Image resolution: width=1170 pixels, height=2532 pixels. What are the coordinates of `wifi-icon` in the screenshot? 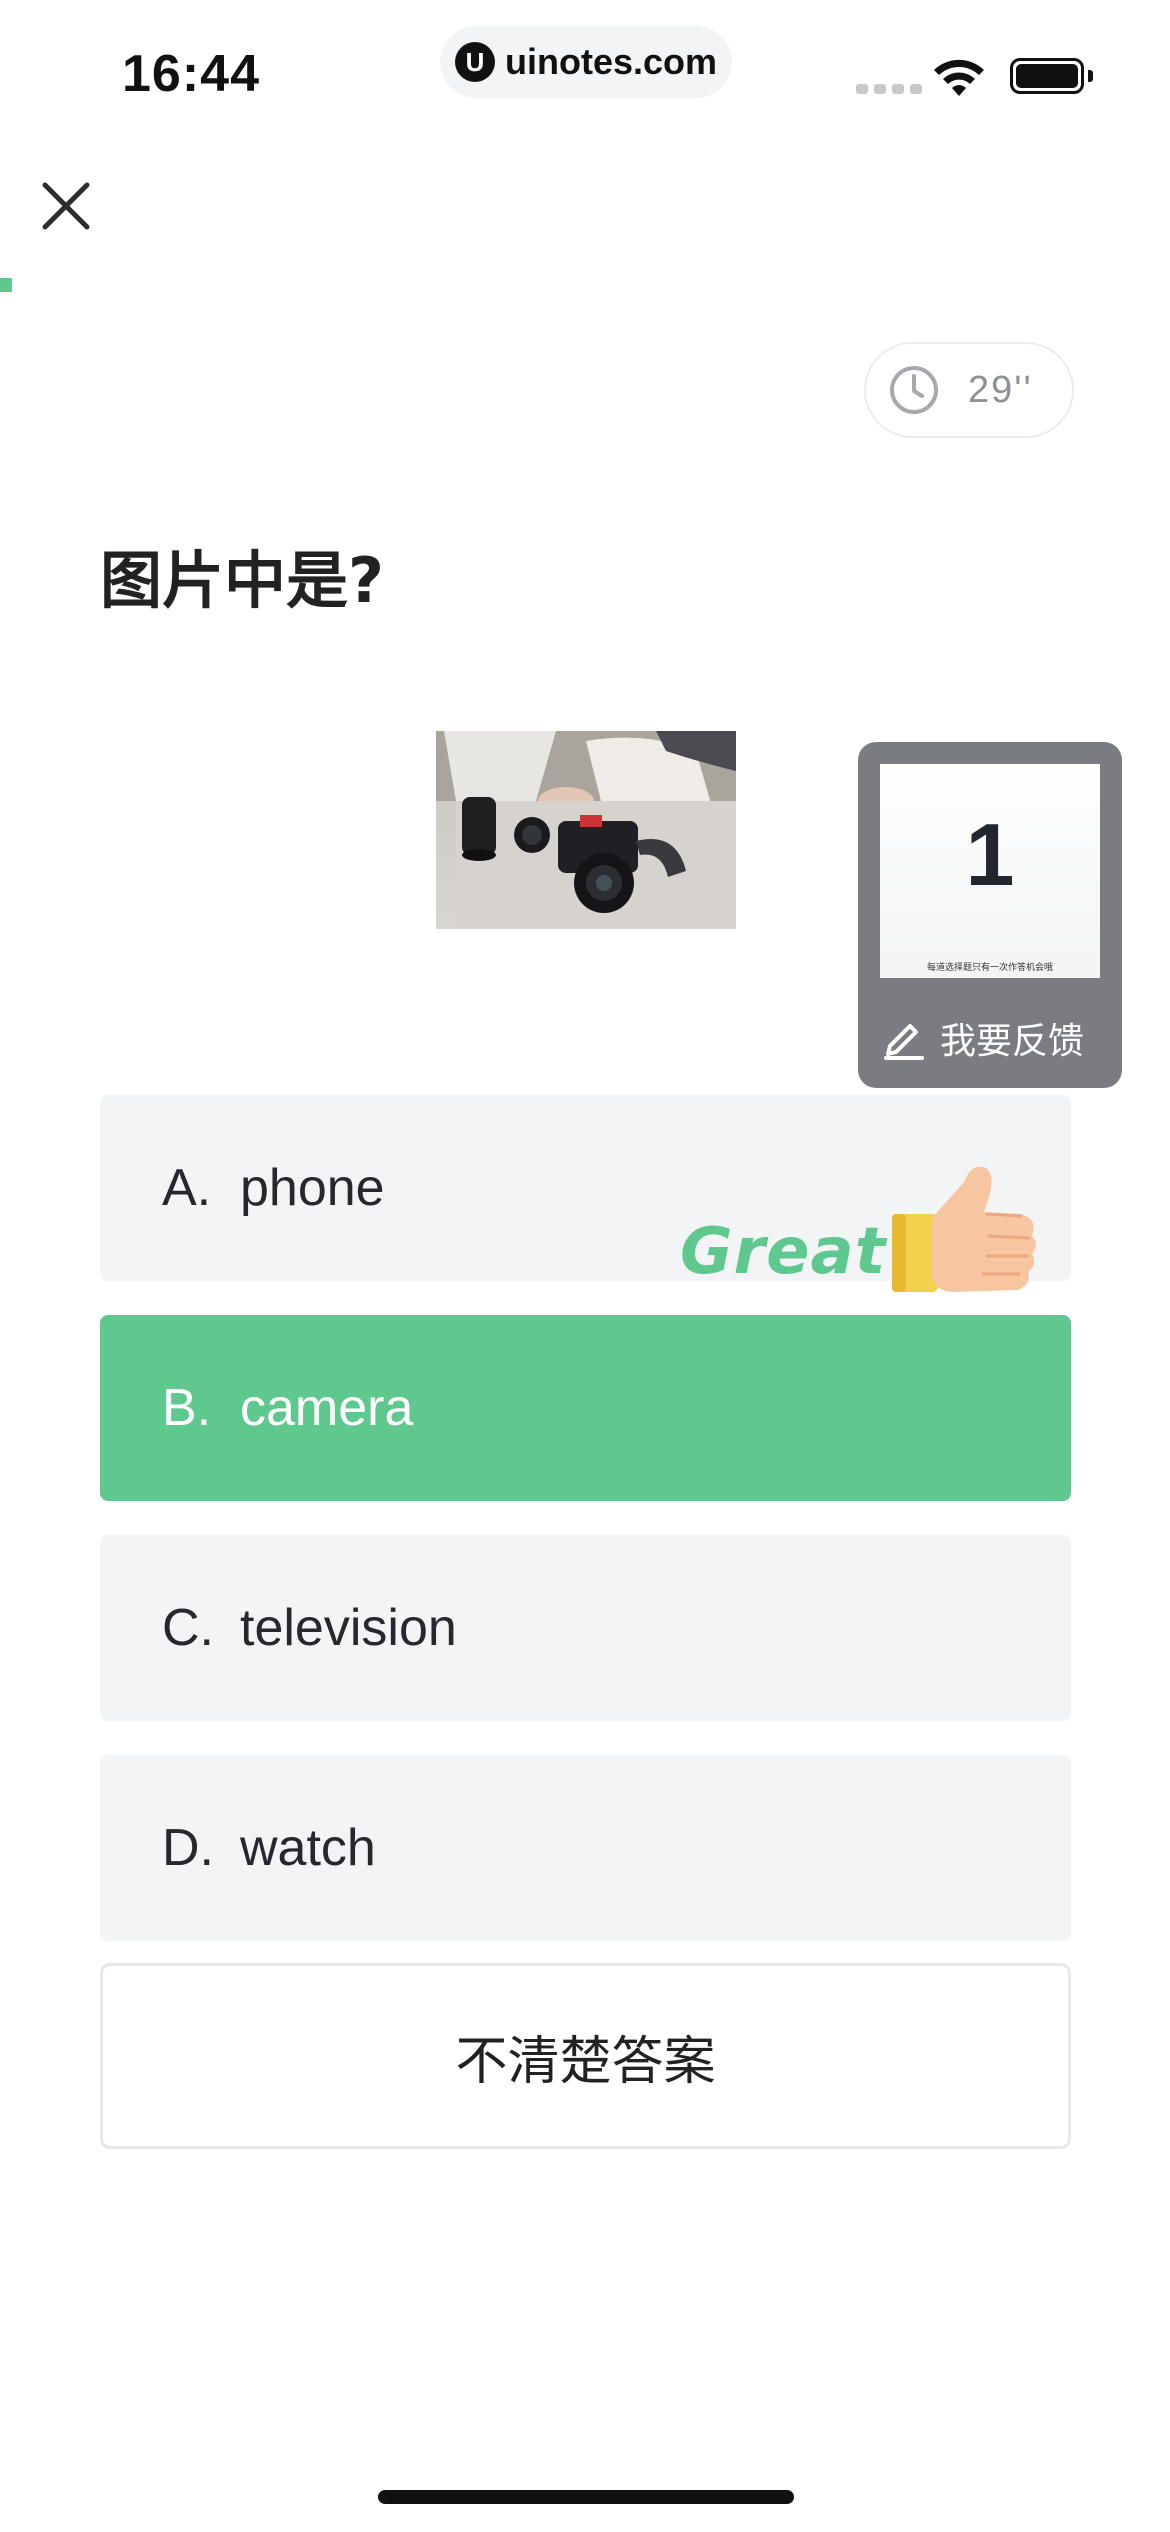 It's located at (959, 77).